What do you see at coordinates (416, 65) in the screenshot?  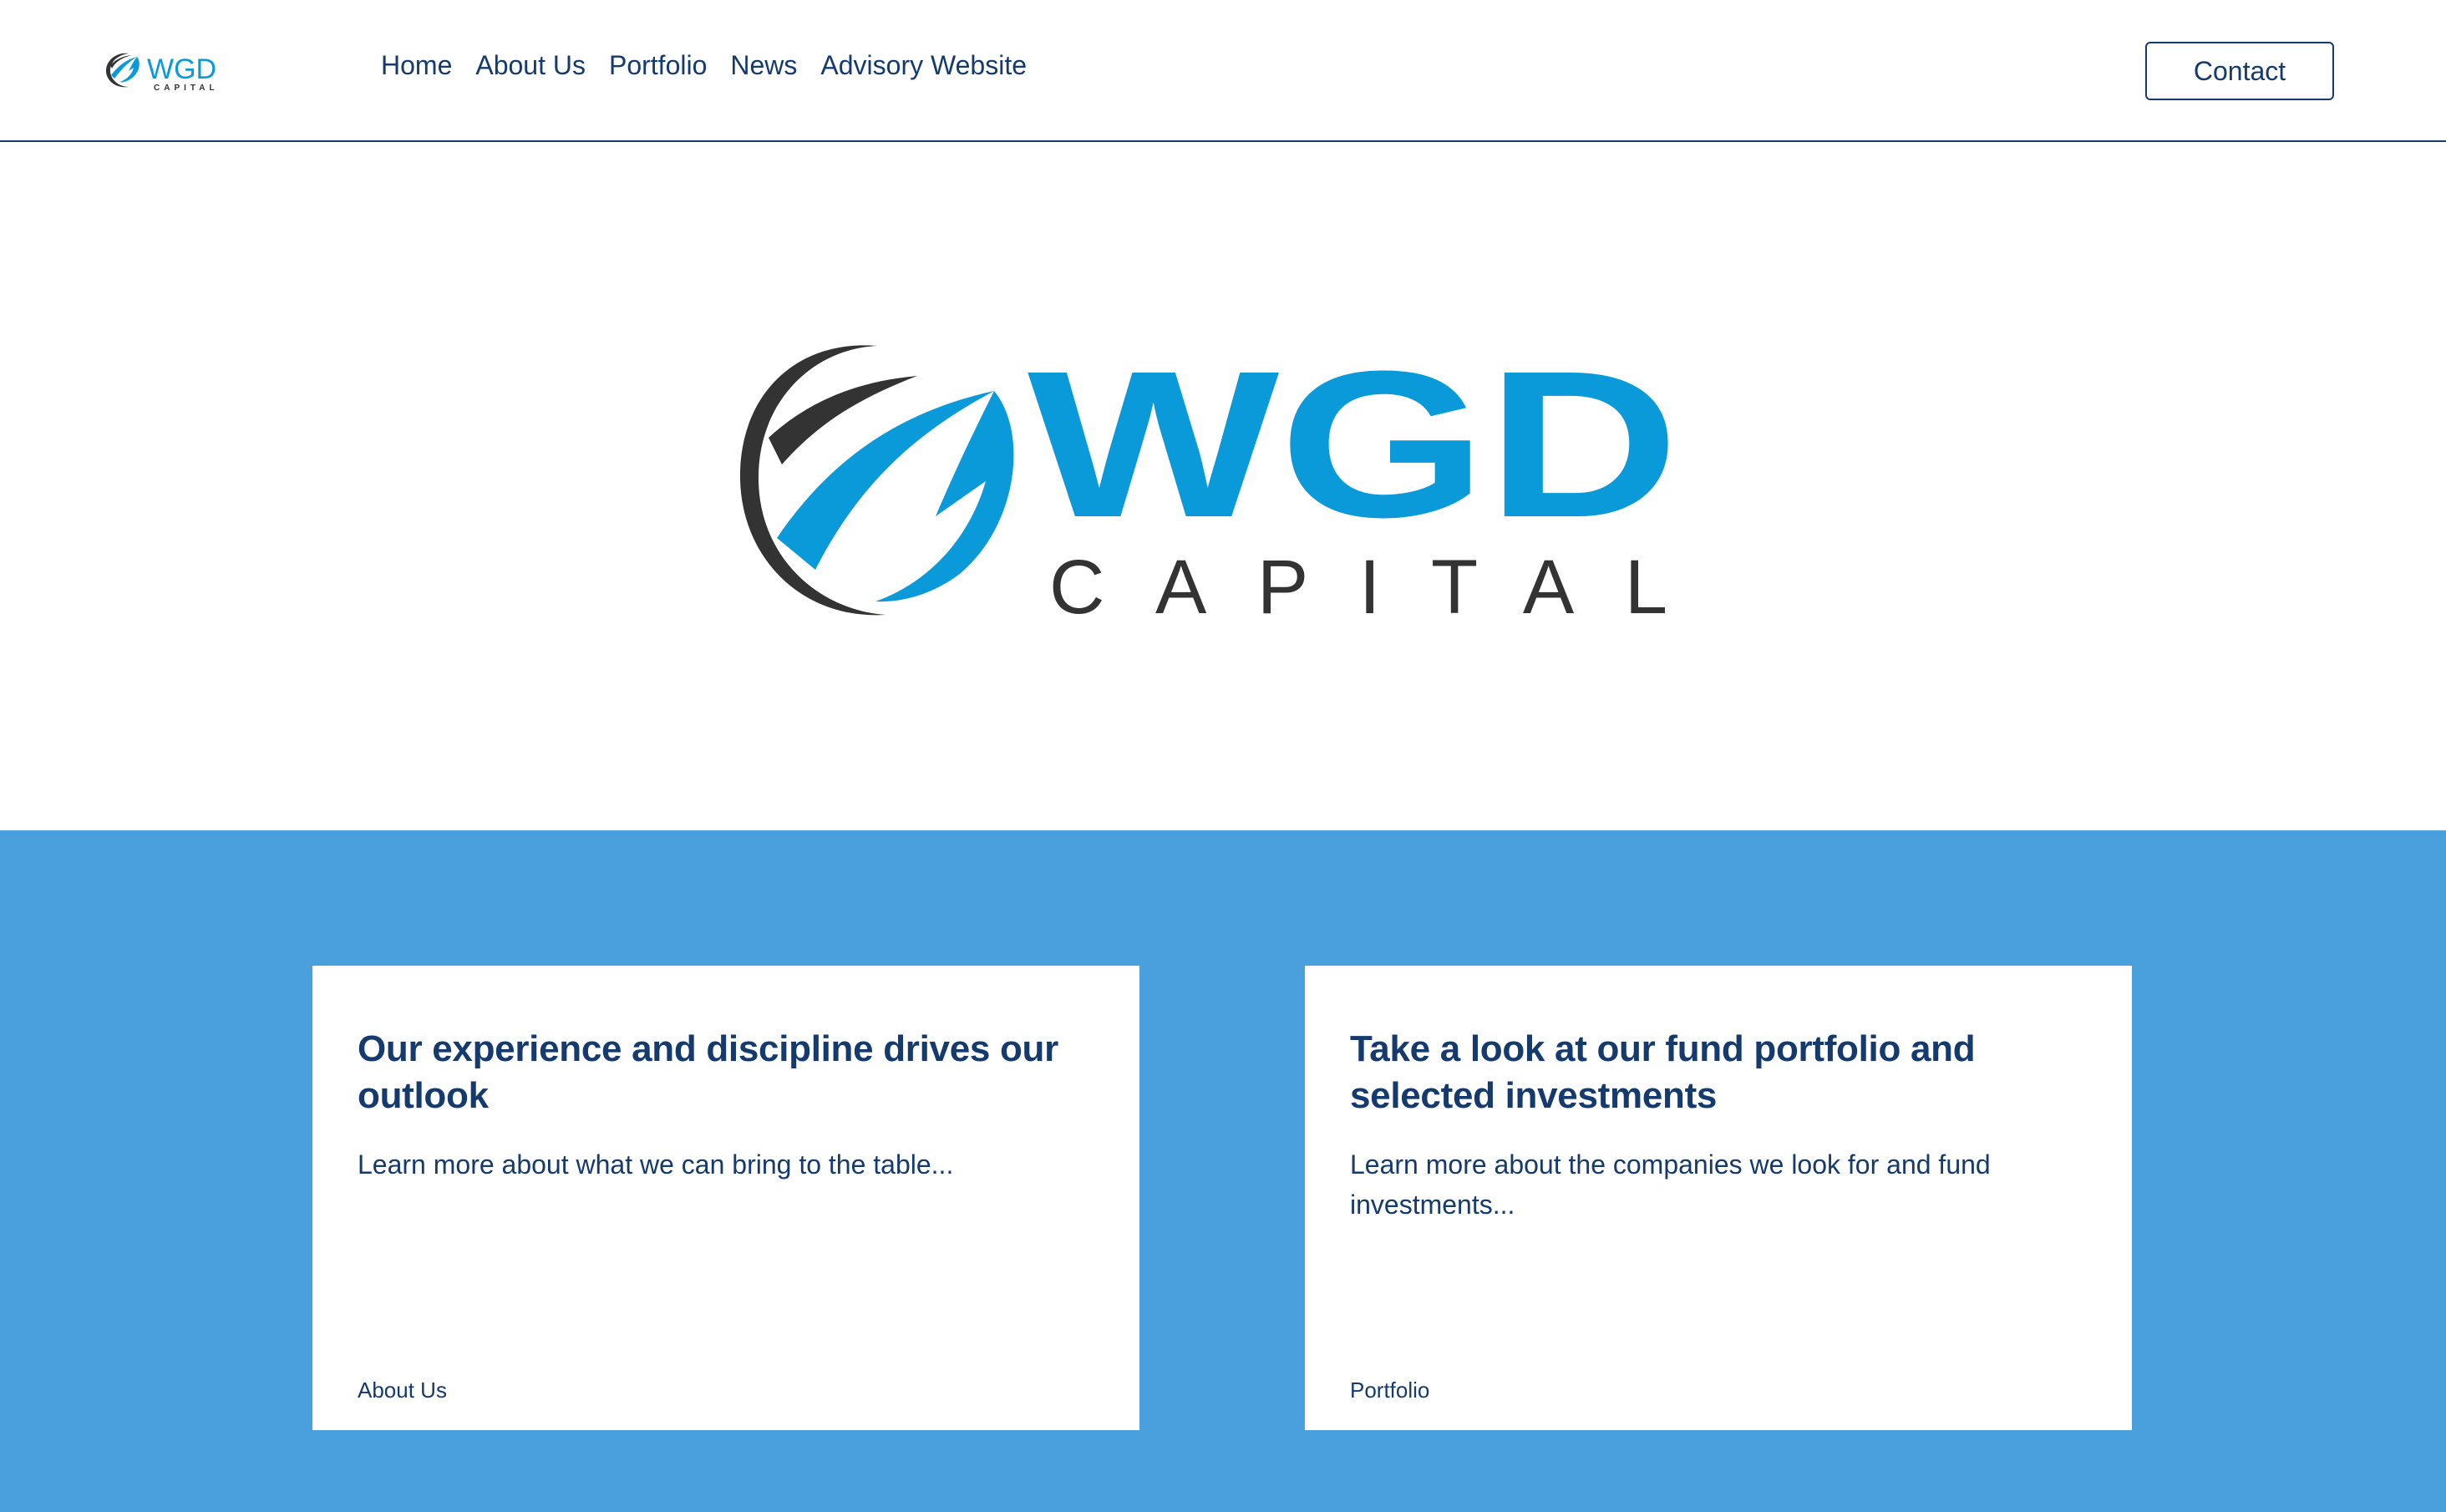 I see `nav-home: Home` at bounding box center [416, 65].